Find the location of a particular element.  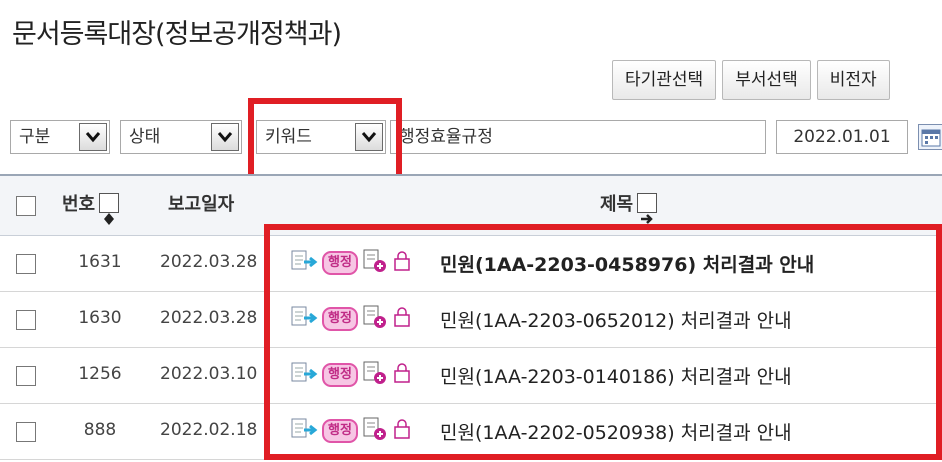

row-number: 888 is located at coordinates (100, 430).